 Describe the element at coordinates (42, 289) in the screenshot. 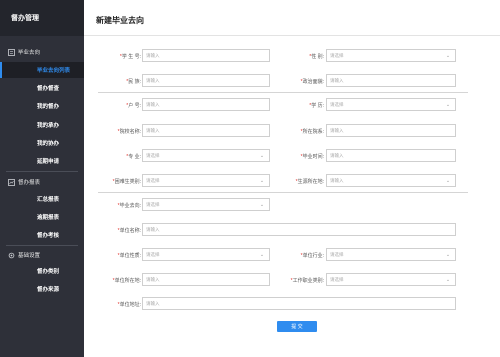

I see `sidebar-item-source: 督办来源` at that location.